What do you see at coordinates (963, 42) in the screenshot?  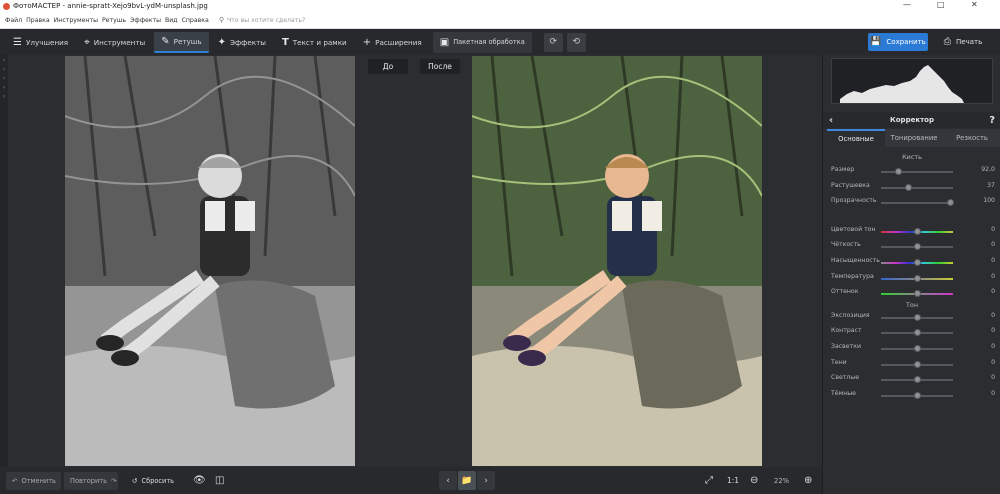 I see `print-button: ⎙ Печать` at bounding box center [963, 42].